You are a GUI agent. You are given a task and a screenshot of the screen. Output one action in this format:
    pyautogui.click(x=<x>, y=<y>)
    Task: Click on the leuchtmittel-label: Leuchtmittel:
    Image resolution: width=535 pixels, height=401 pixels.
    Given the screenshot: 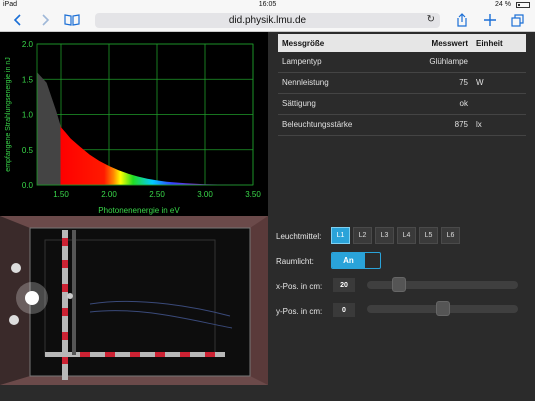 What is the action you would take?
    pyautogui.click(x=299, y=236)
    